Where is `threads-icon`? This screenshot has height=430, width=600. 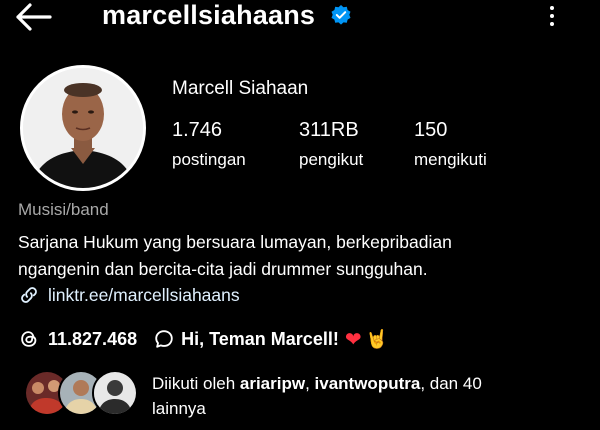
threads-icon is located at coordinates (29, 339).